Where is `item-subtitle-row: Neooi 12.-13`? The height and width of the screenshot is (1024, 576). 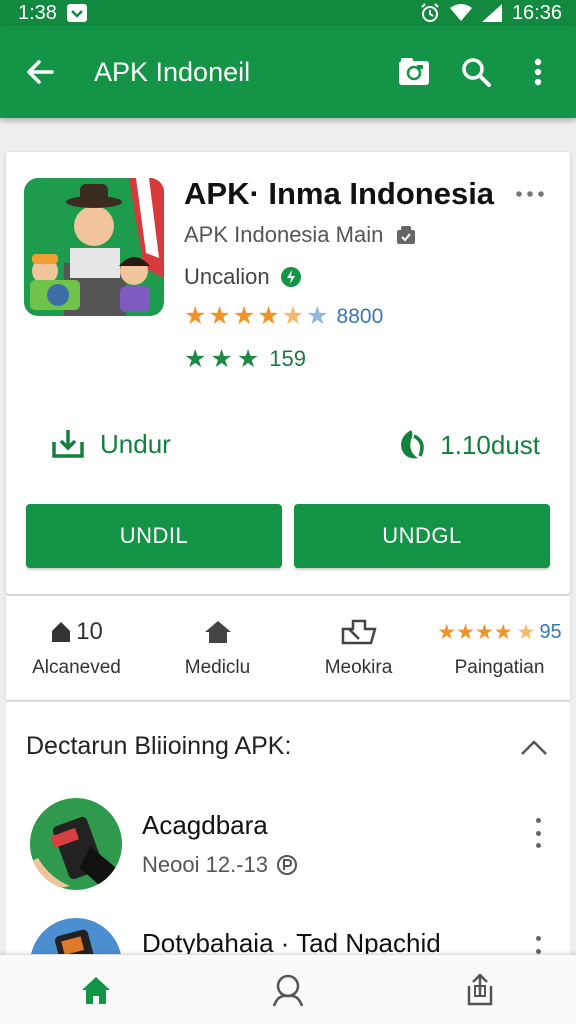 item-subtitle-row: Neooi 12.-13 is located at coordinates (220, 865).